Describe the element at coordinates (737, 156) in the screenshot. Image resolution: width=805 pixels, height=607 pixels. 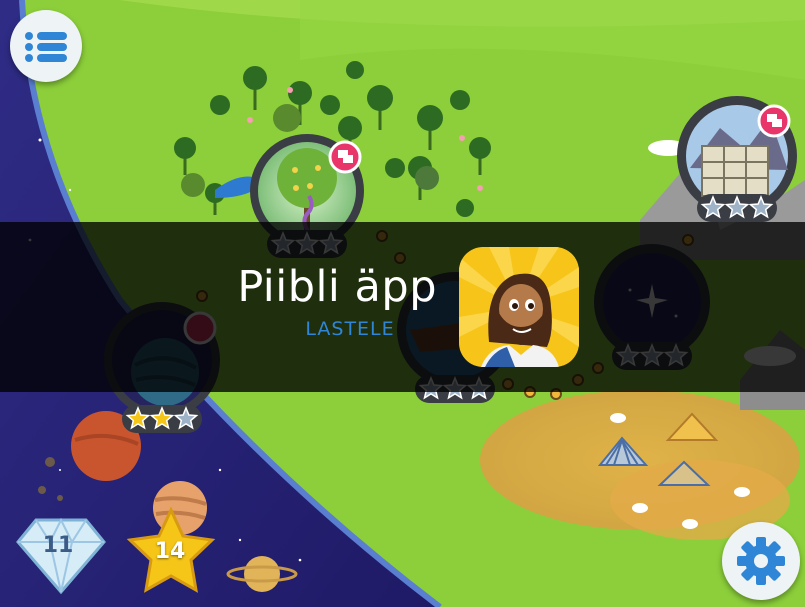
I see `level-node-tower` at that location.